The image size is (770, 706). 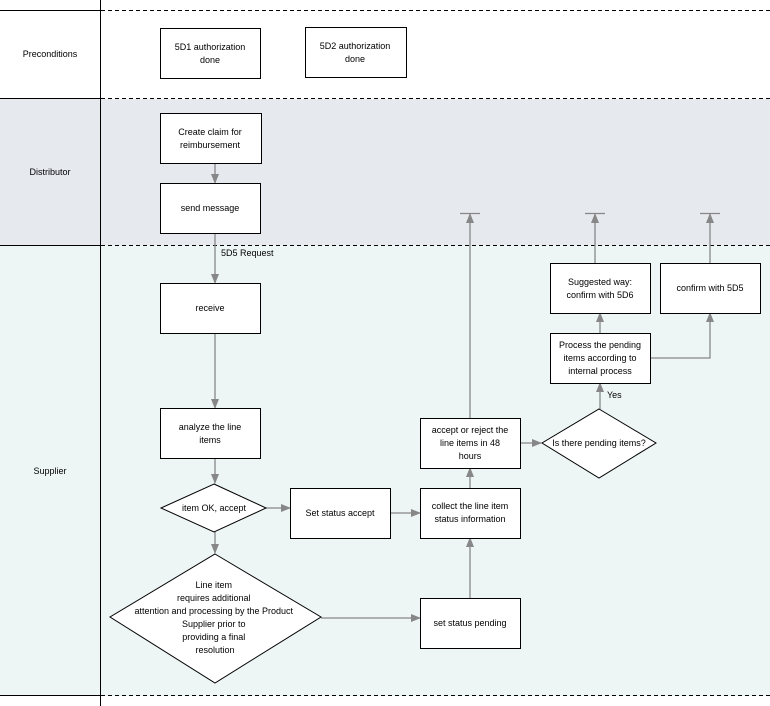 I want to click on node-analyze, so click(x=210, y=433).